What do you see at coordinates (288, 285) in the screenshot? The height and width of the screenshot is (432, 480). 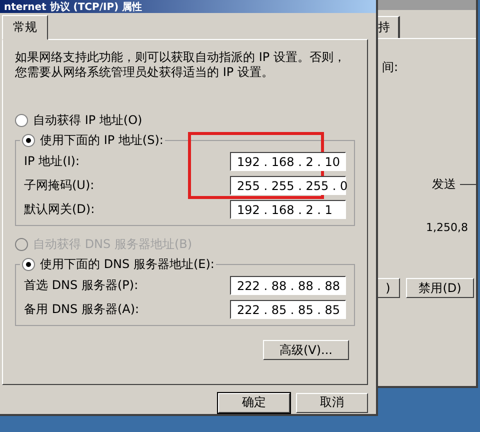 I see `ip-address-field: 222 . 88 . 88 . 88` at bounding box center [288, 285].